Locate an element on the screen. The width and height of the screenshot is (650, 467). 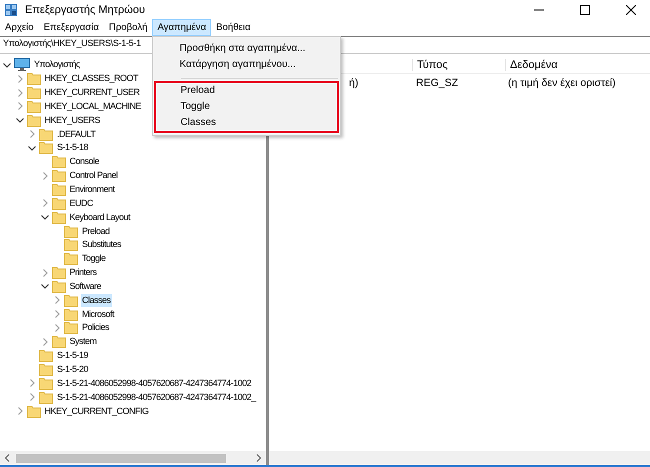
scroll-right-icon is located at coordinates (259, 458).